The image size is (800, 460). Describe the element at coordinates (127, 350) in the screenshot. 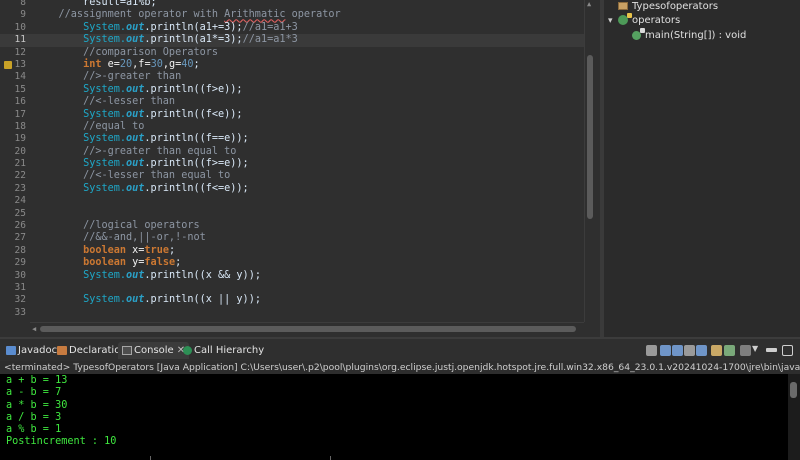

I see `console-icon` at that location.